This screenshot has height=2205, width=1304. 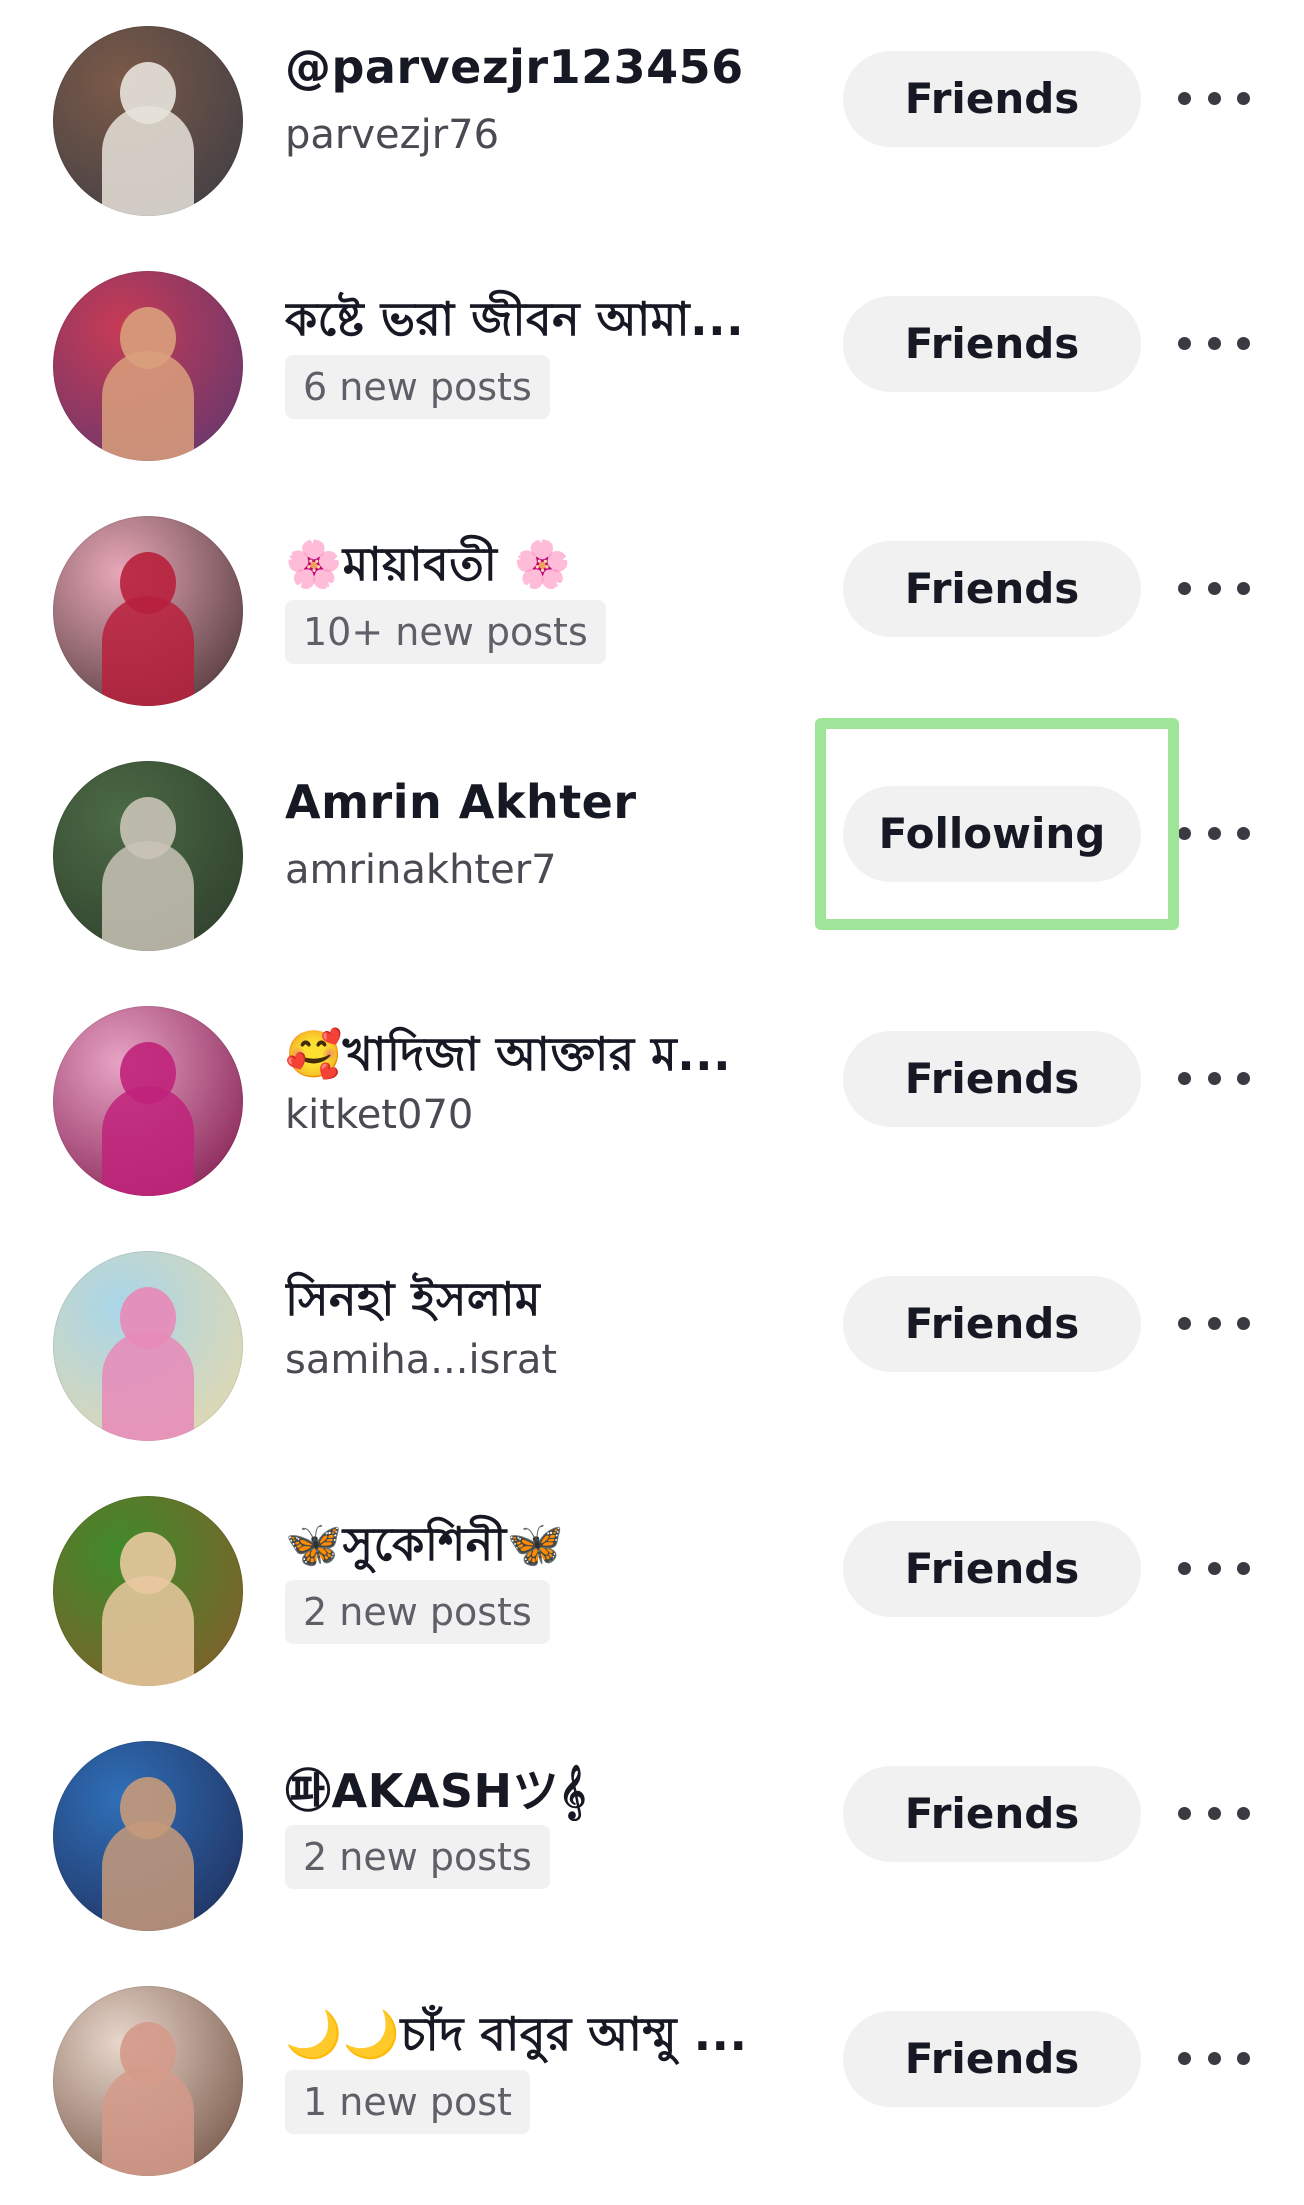 I want to click on username: samiha...israt, so click(x=421, y=1360).